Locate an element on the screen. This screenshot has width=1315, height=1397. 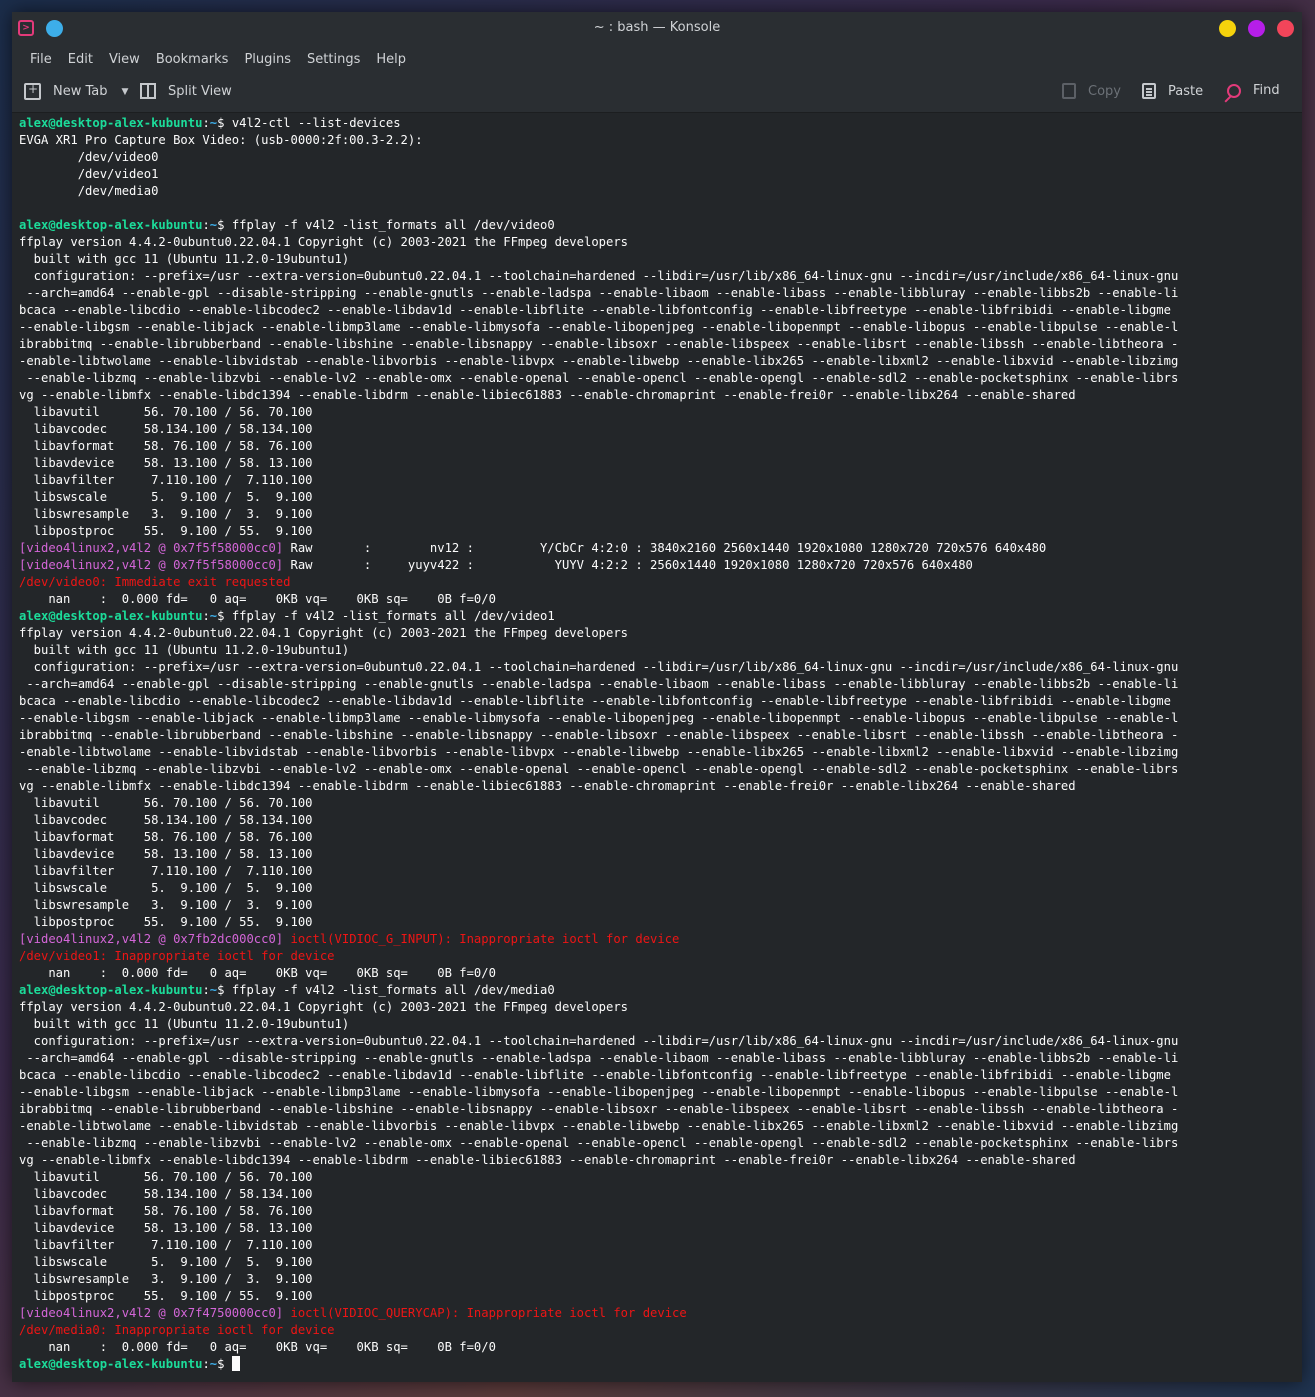
error-text: /dev/video0: Immediate exit requested is located at coordinates (155, 582).